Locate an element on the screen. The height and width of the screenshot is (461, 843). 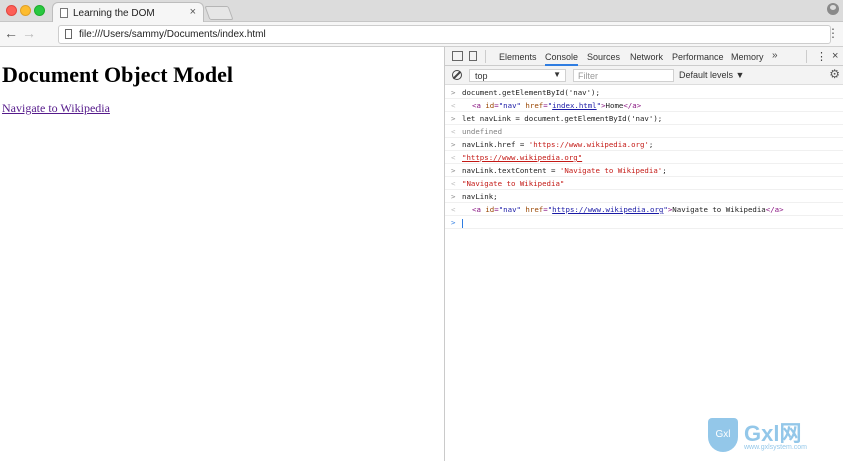
close-devtools-icon: × is located at coordinates (835, 56).